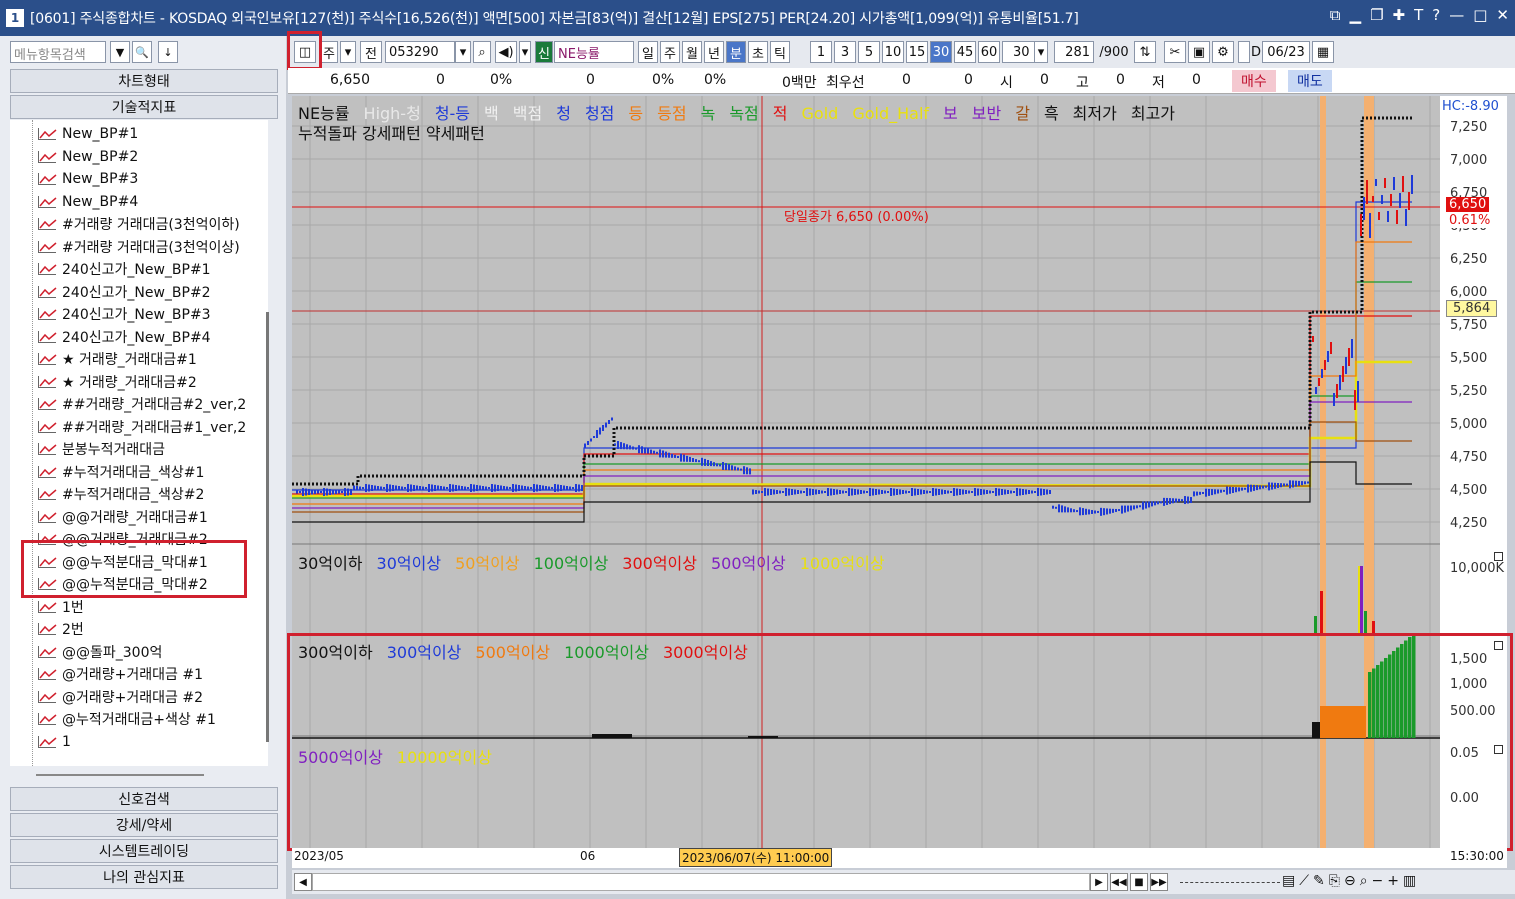  What do you see at coordinates (845, 52) in the screenshot?
I see `minute-tab: 3` at bounding box center [845, 52].